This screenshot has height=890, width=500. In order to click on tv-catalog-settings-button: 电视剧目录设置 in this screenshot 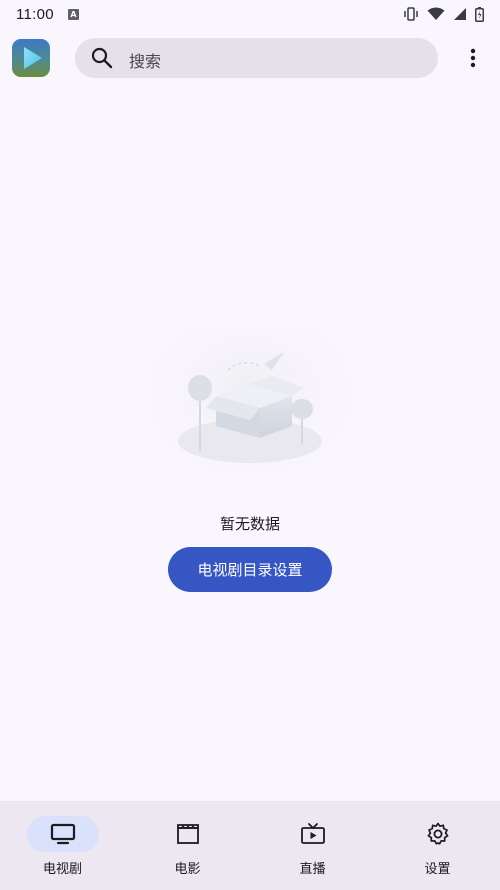, I will do `click(250, 569)`.